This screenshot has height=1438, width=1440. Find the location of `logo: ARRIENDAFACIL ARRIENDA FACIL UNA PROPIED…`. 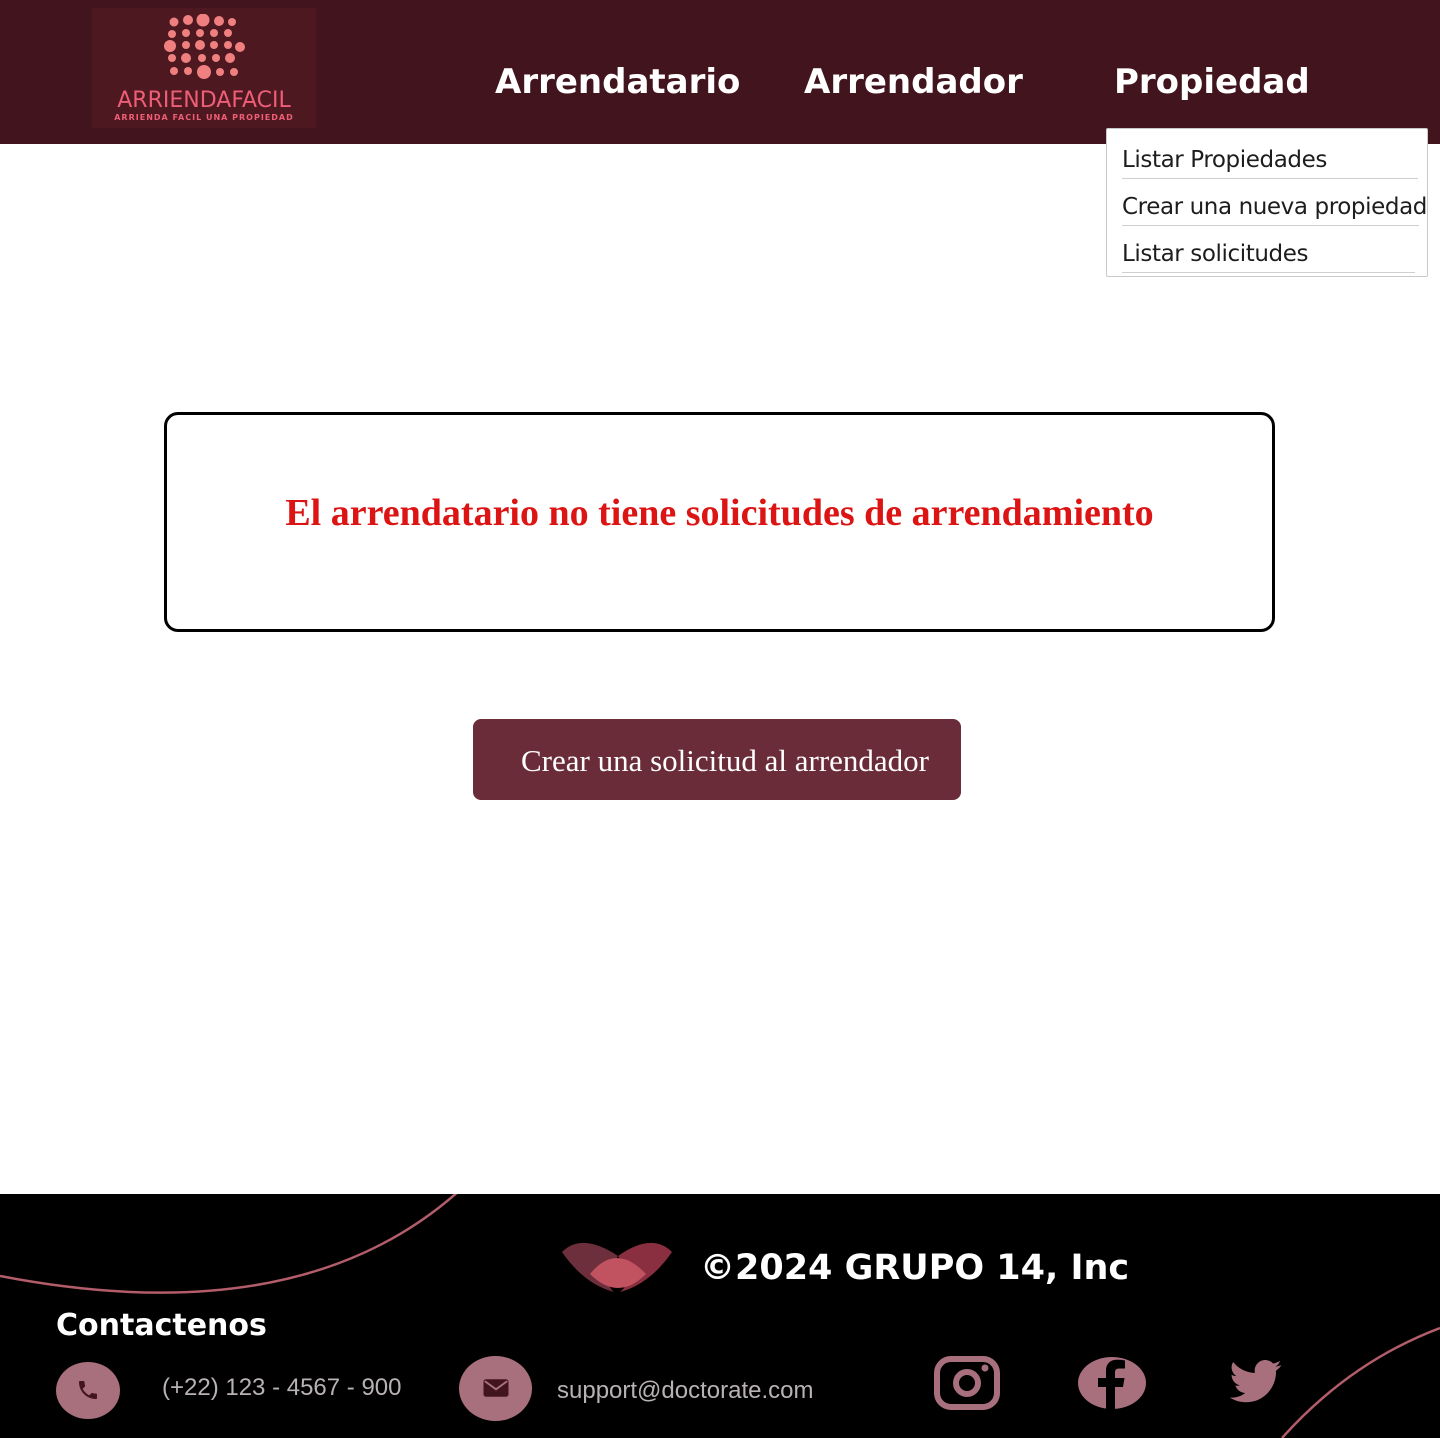

logo: ARRIENDAFACIL ARRIENDA FACIL UNA PROPIED… is located at coordinates (204, 68).